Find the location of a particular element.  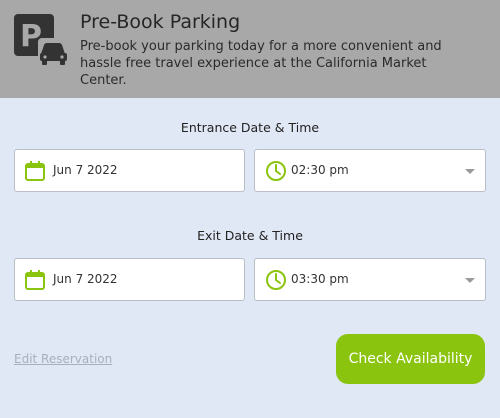

exit-time-select: 03:30 pm is located at coordinates (370, 279).